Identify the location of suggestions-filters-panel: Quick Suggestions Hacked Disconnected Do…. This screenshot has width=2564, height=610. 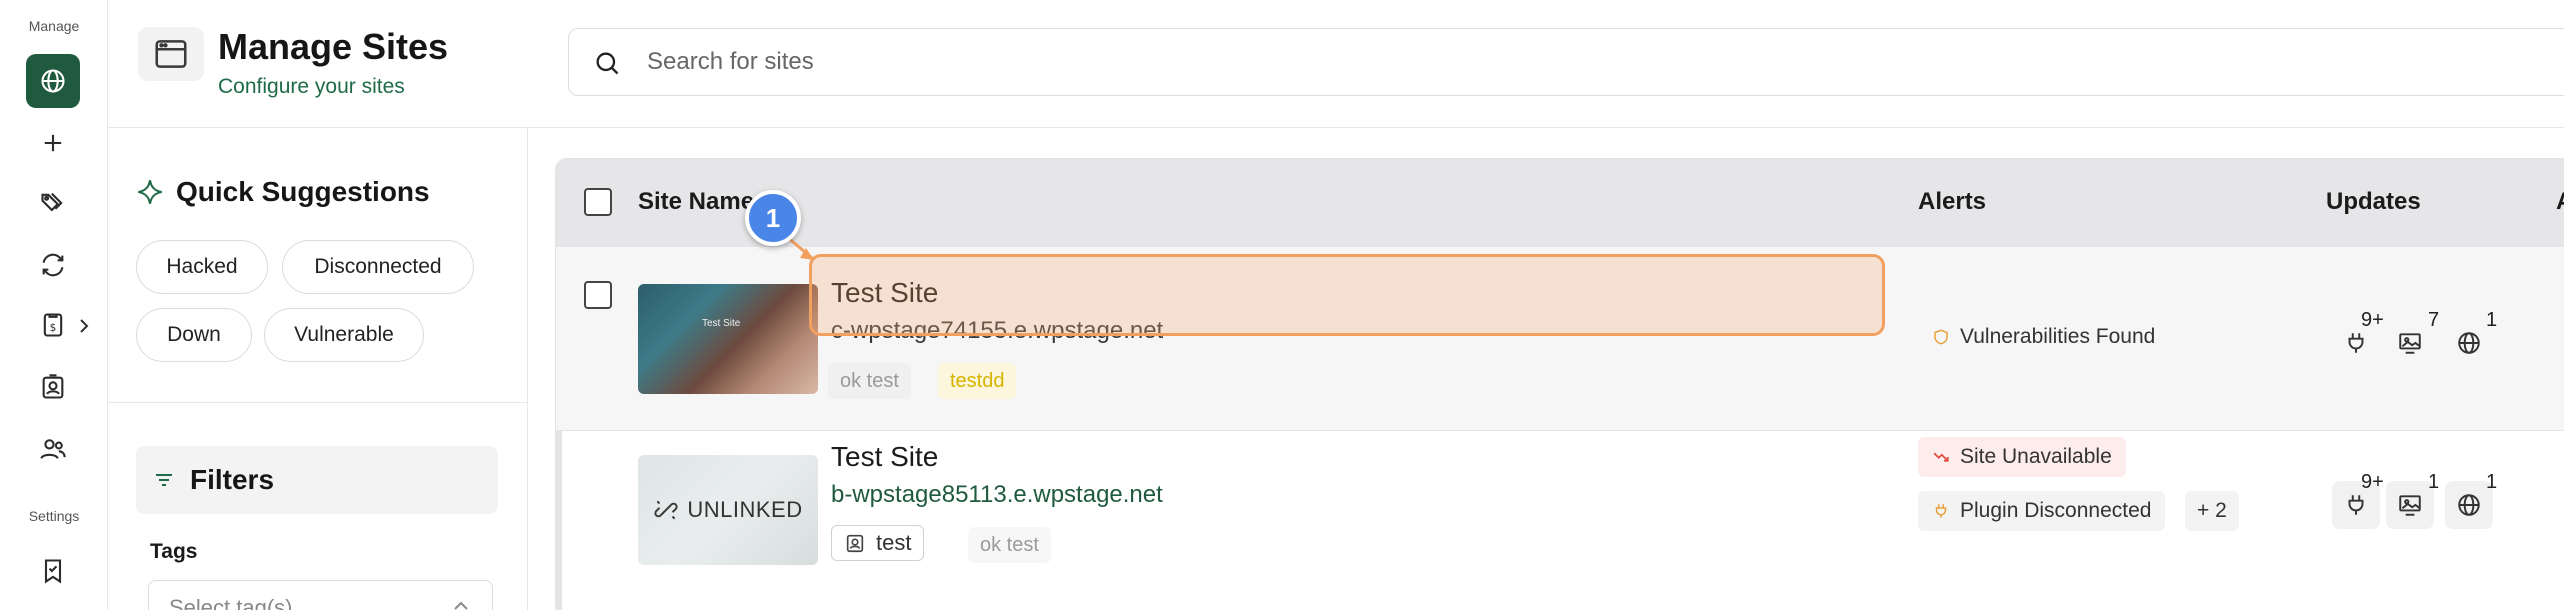
(318, 369).